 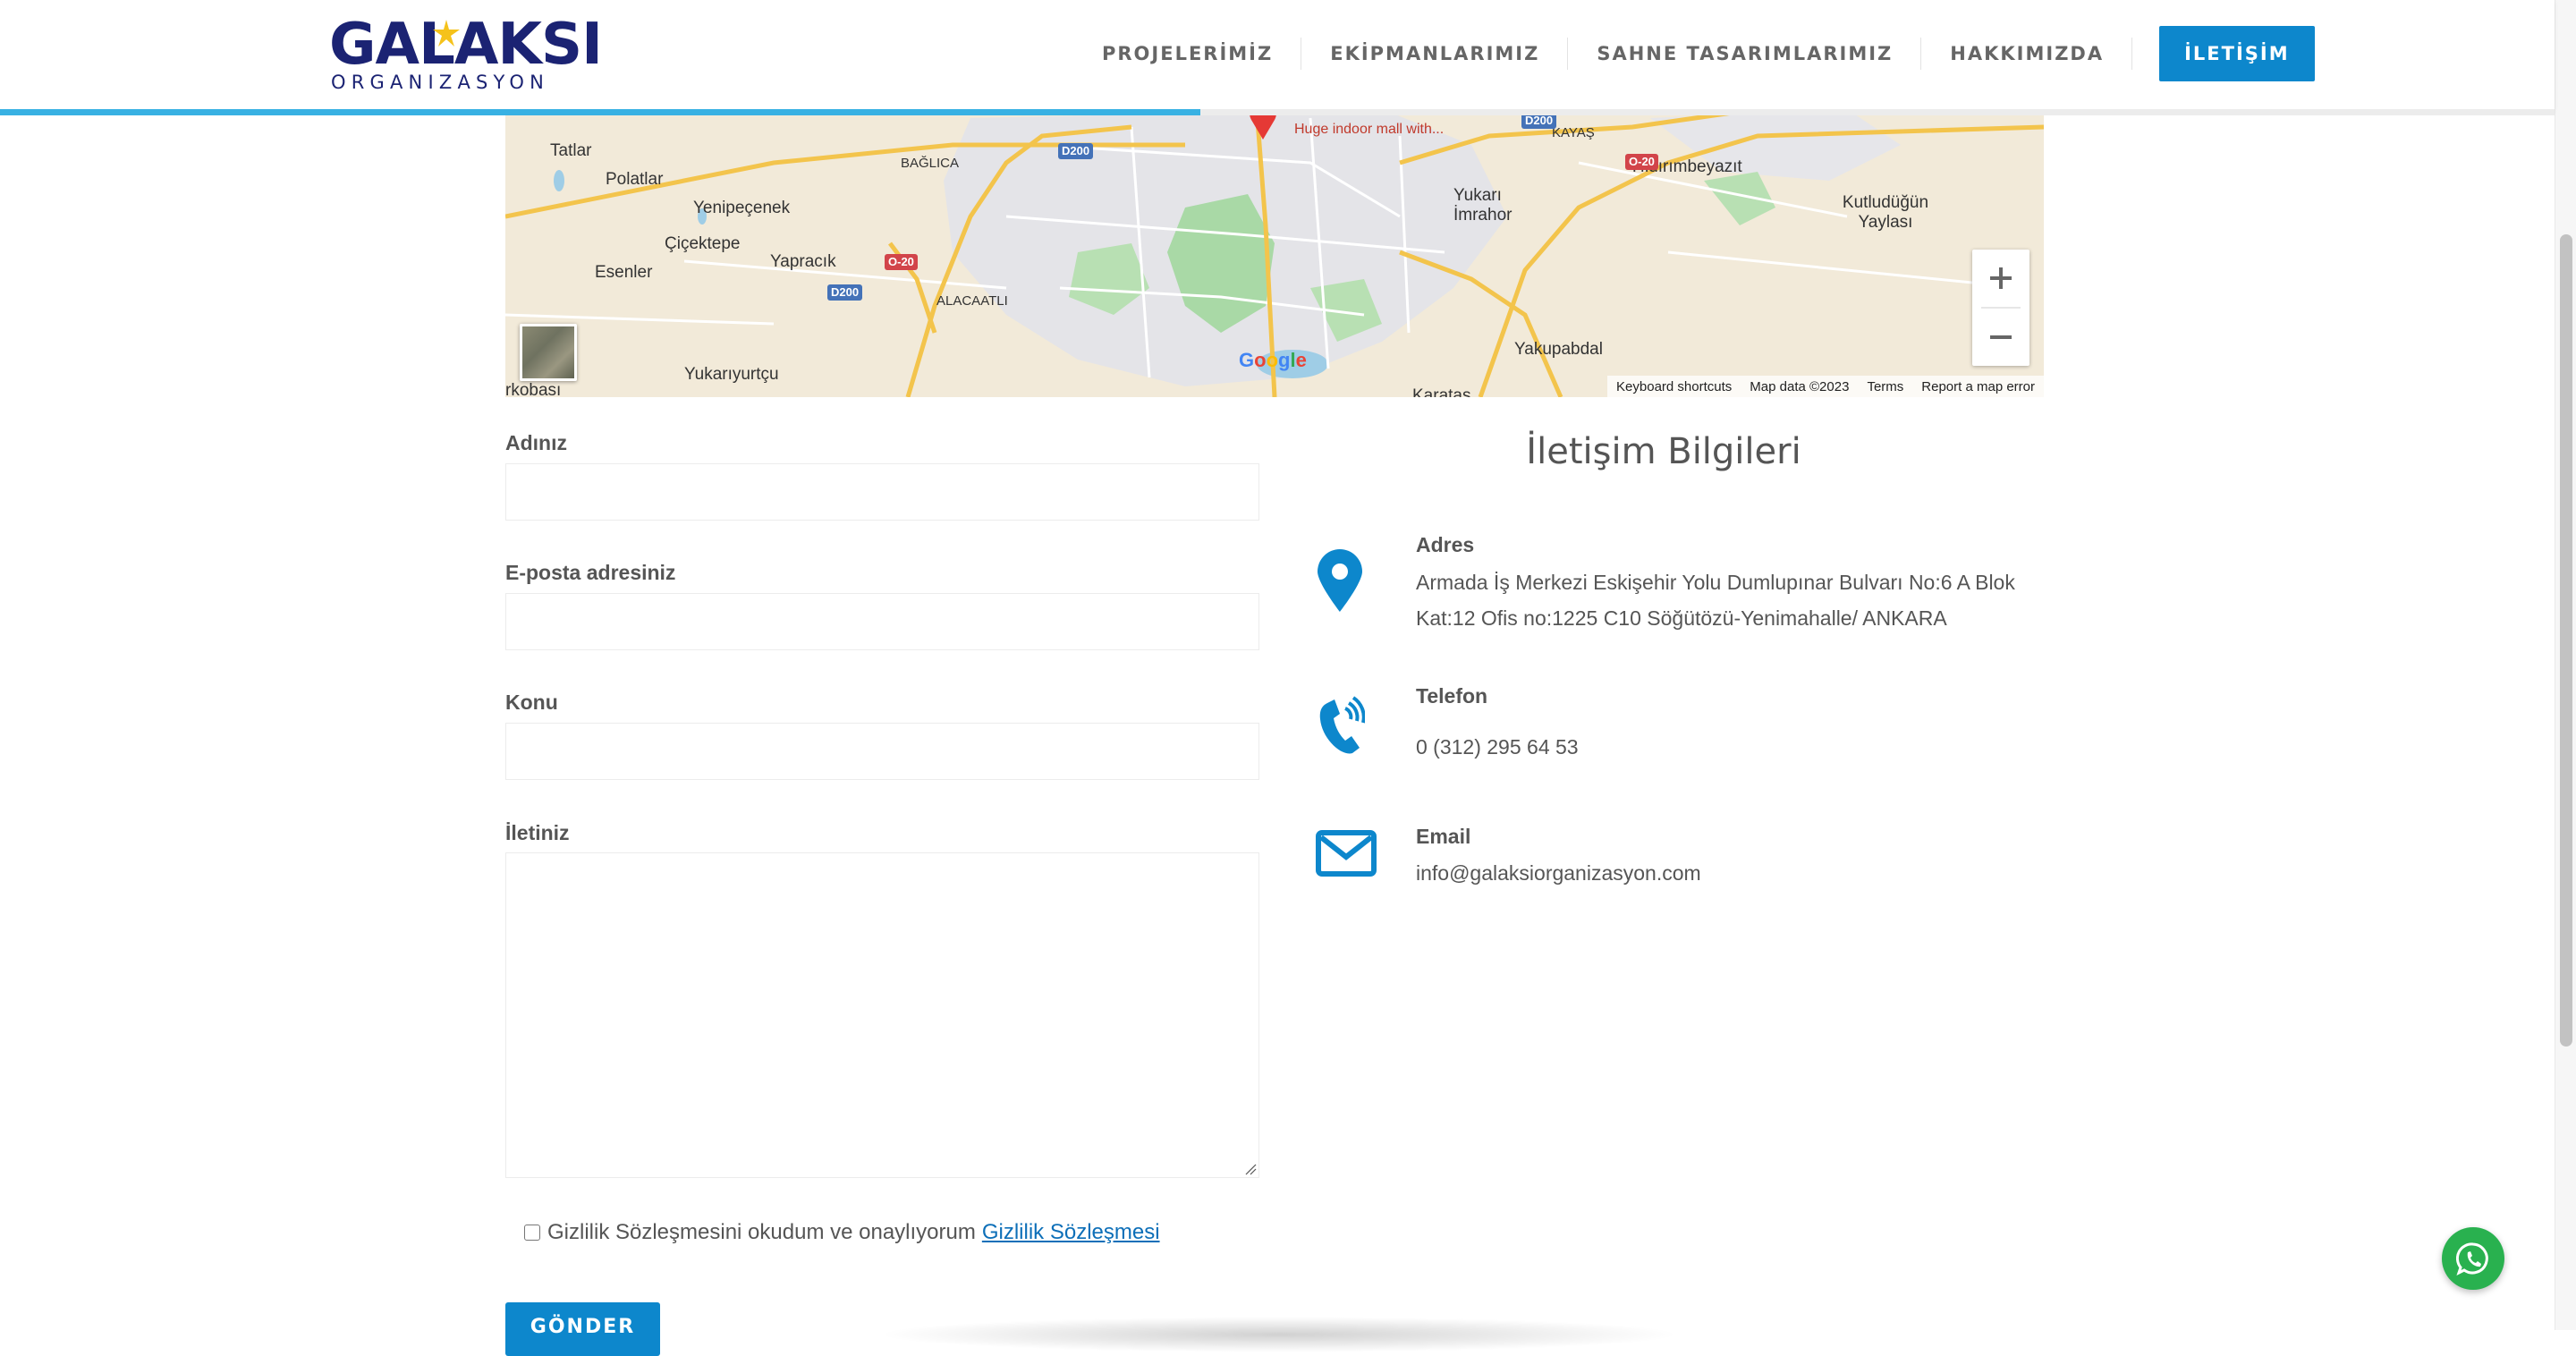 What do you see at coordinates (1745, 53) in the screenshot?
I see `nav-item-stage-designs: SAHNE TASARIMLARIMIZ` at bounding box center [1745, 53].